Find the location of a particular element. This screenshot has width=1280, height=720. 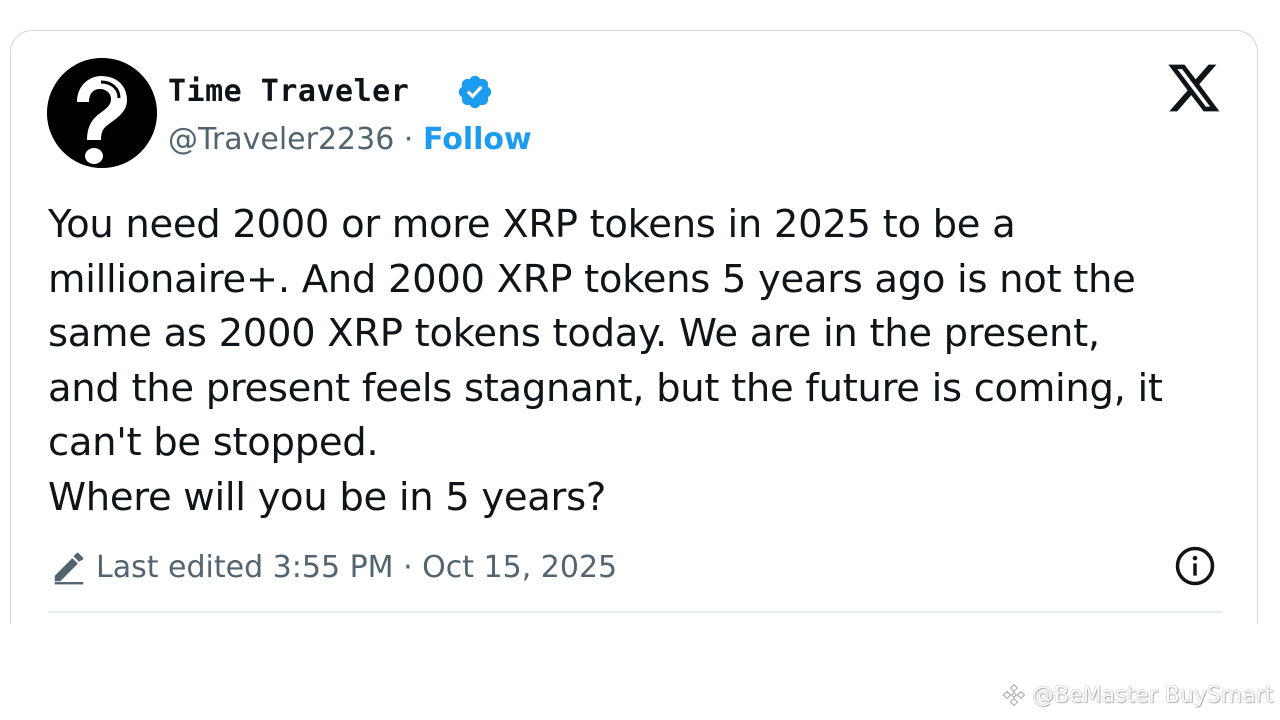

avatar is located at coordinates (102, 113).